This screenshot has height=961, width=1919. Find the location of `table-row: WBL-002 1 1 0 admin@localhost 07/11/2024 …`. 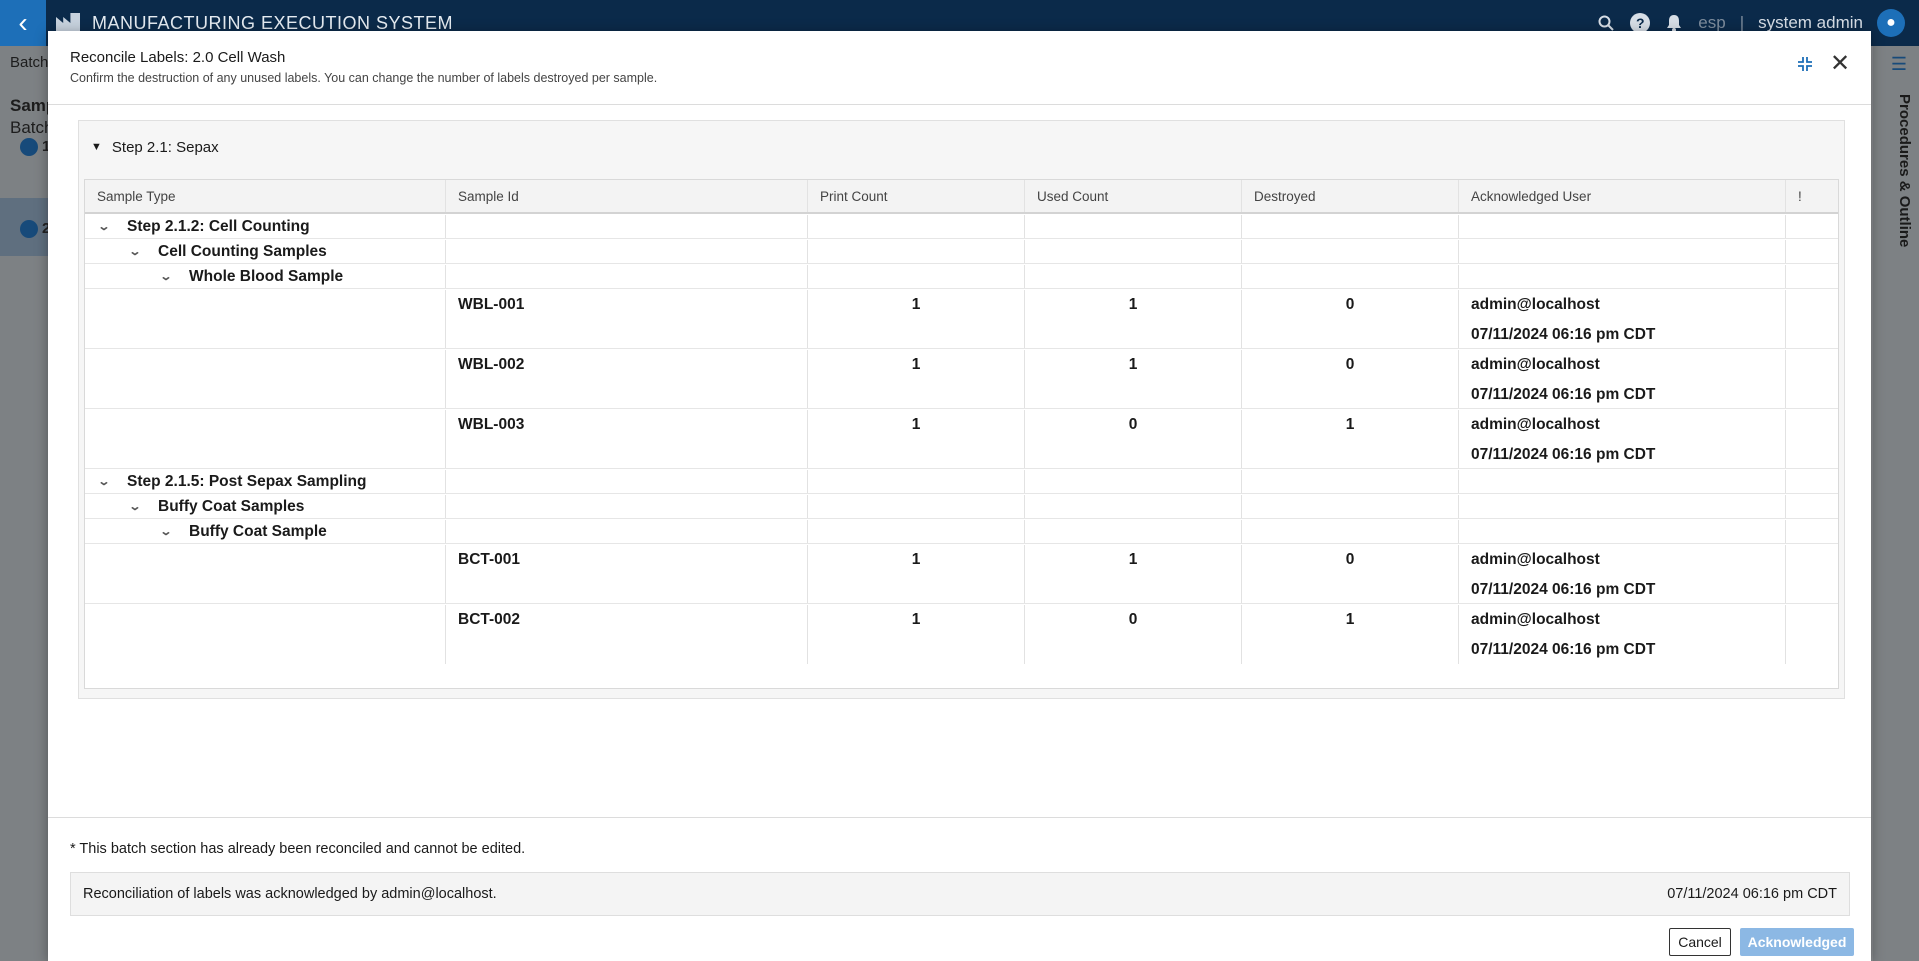

table-row: WBL-002 1 1 0 admin@localhost 07/11/2024 … is located at coordinates (961, 379).